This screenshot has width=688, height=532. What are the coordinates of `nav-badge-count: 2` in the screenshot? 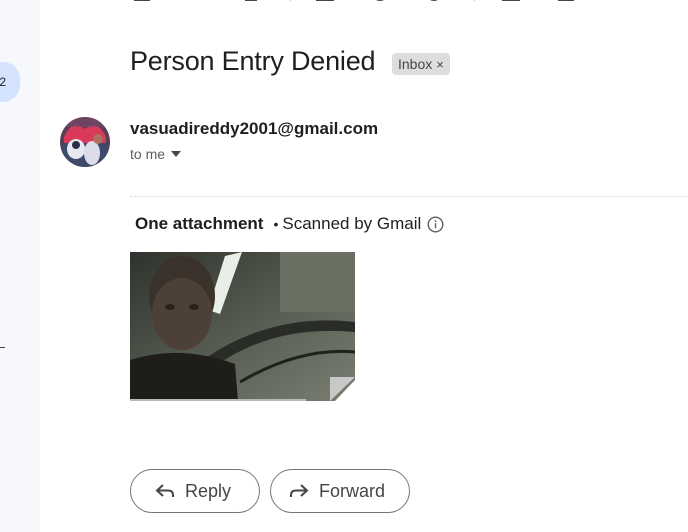 It's located at (3, 82).